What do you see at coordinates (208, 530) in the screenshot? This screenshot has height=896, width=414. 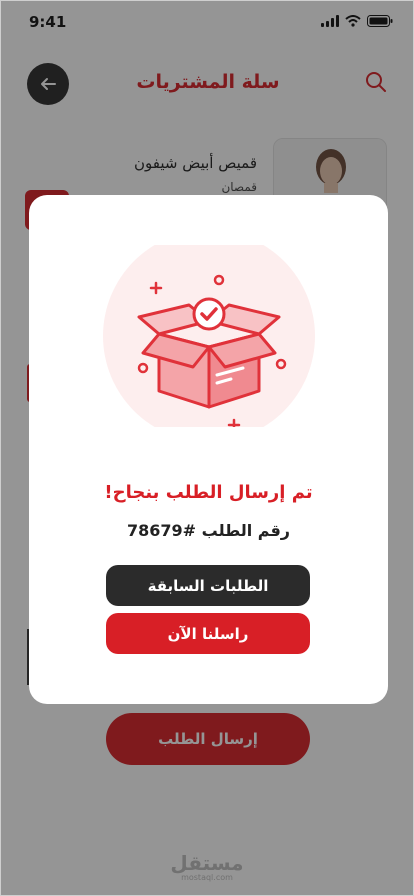 I see `order-number: رقم الطلب #78679` at bounding box center [208, 530].